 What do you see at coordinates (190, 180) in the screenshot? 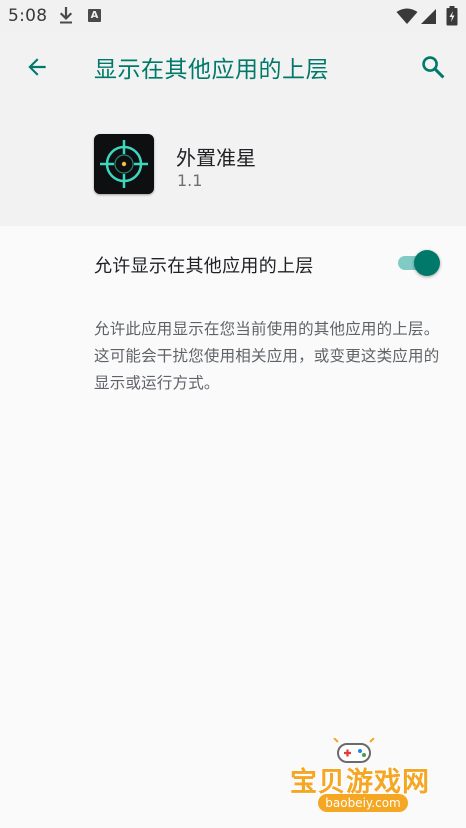
I see `app-version: 1.1` at bounding box center [190, 180].